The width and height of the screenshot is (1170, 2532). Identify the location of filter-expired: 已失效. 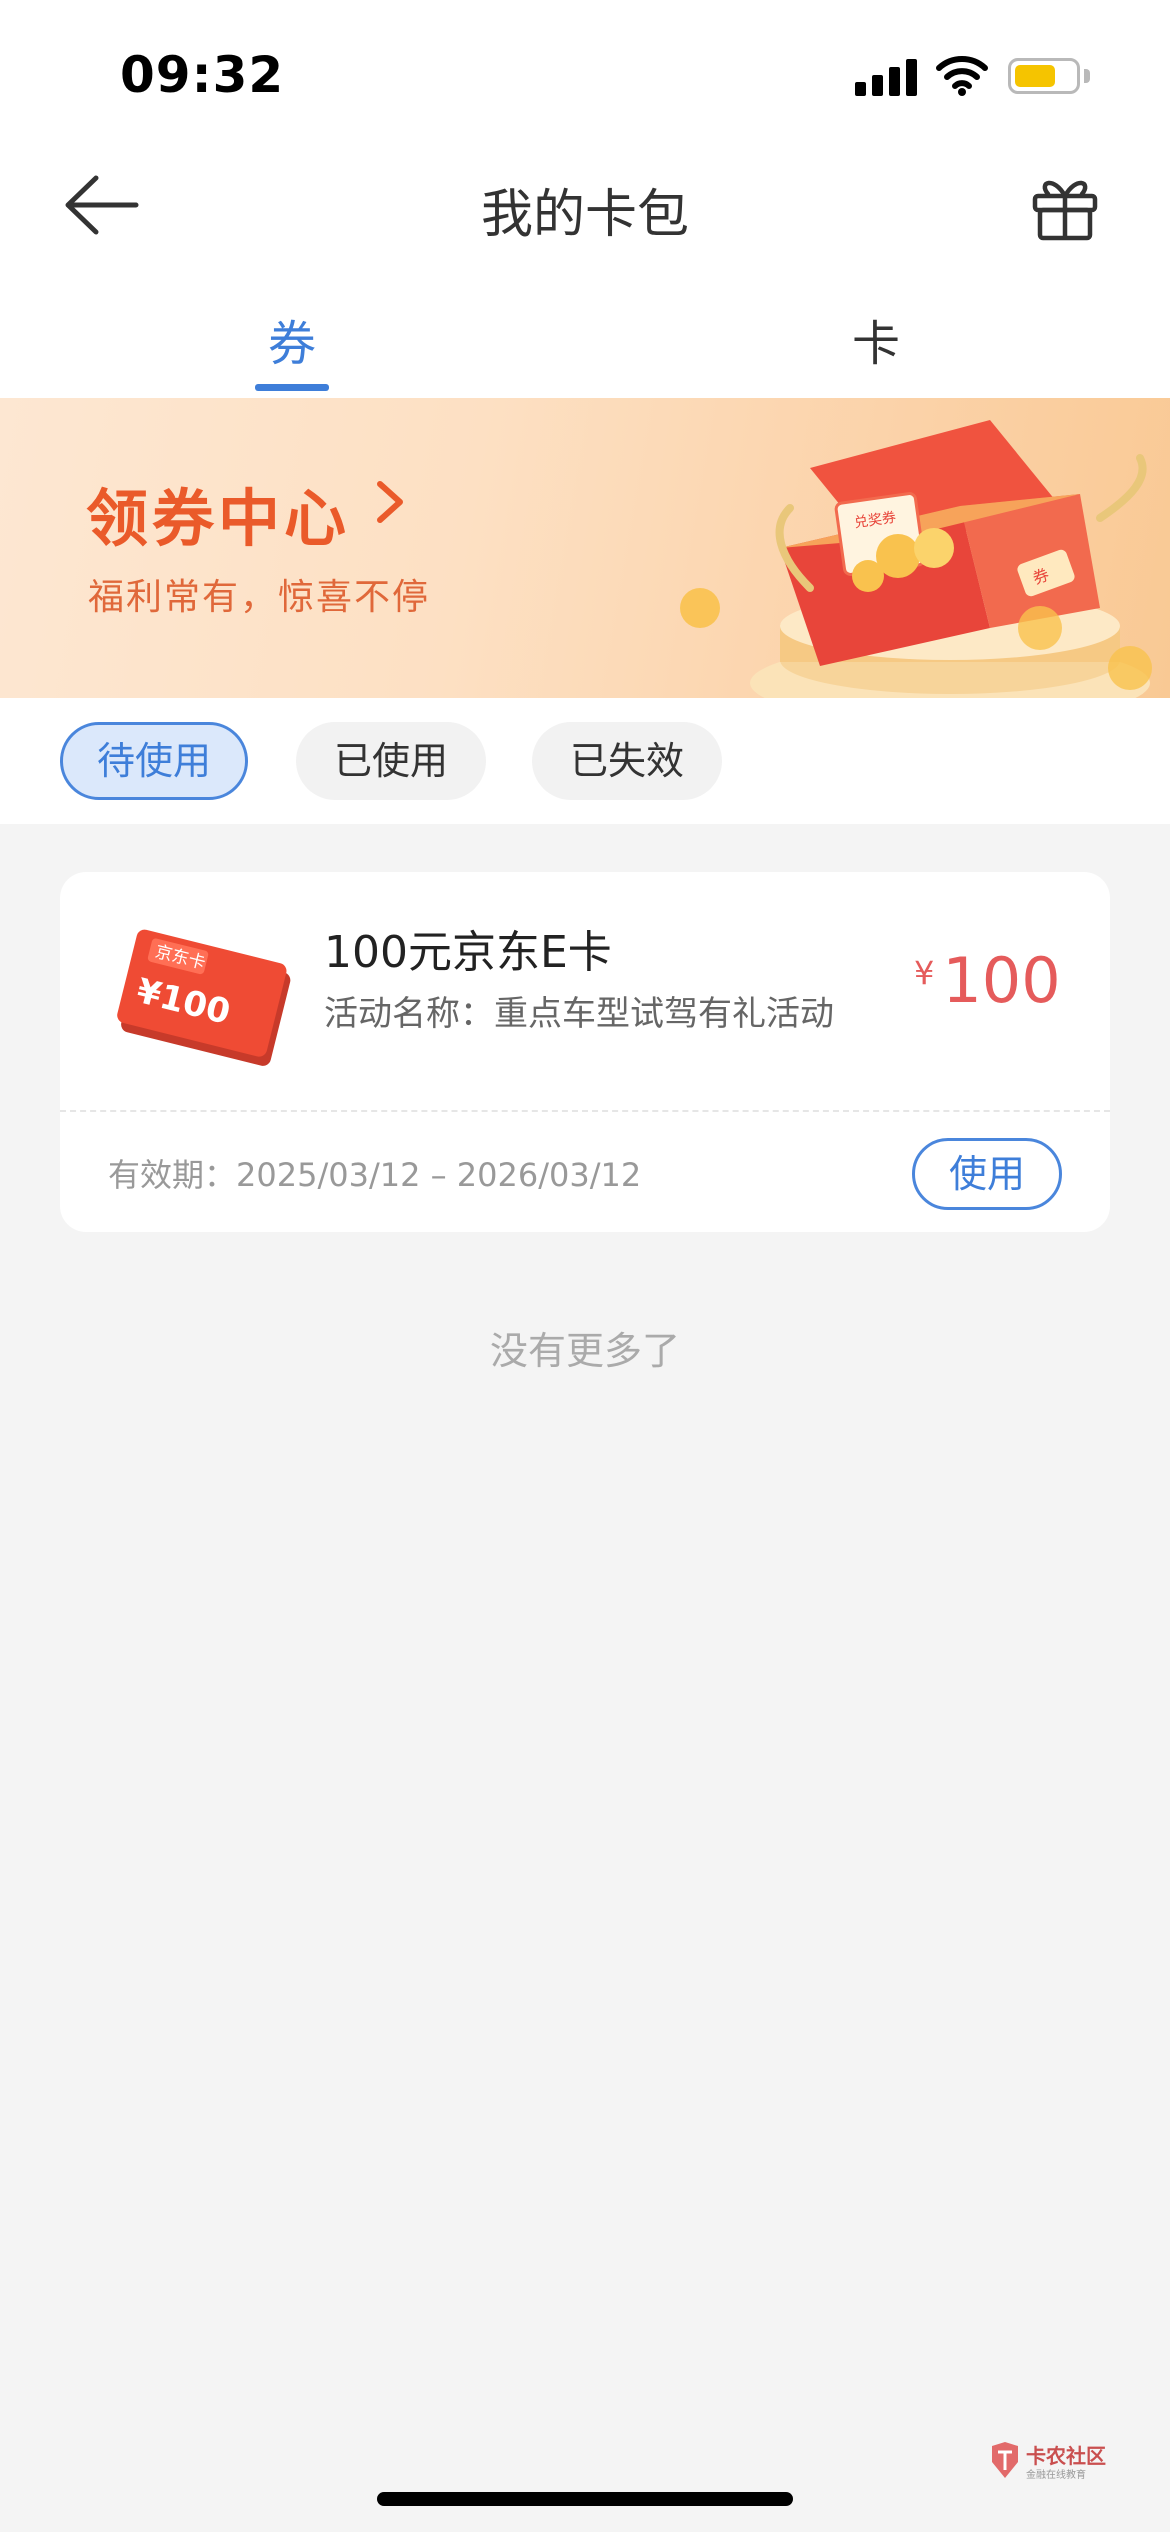
(627, 761).